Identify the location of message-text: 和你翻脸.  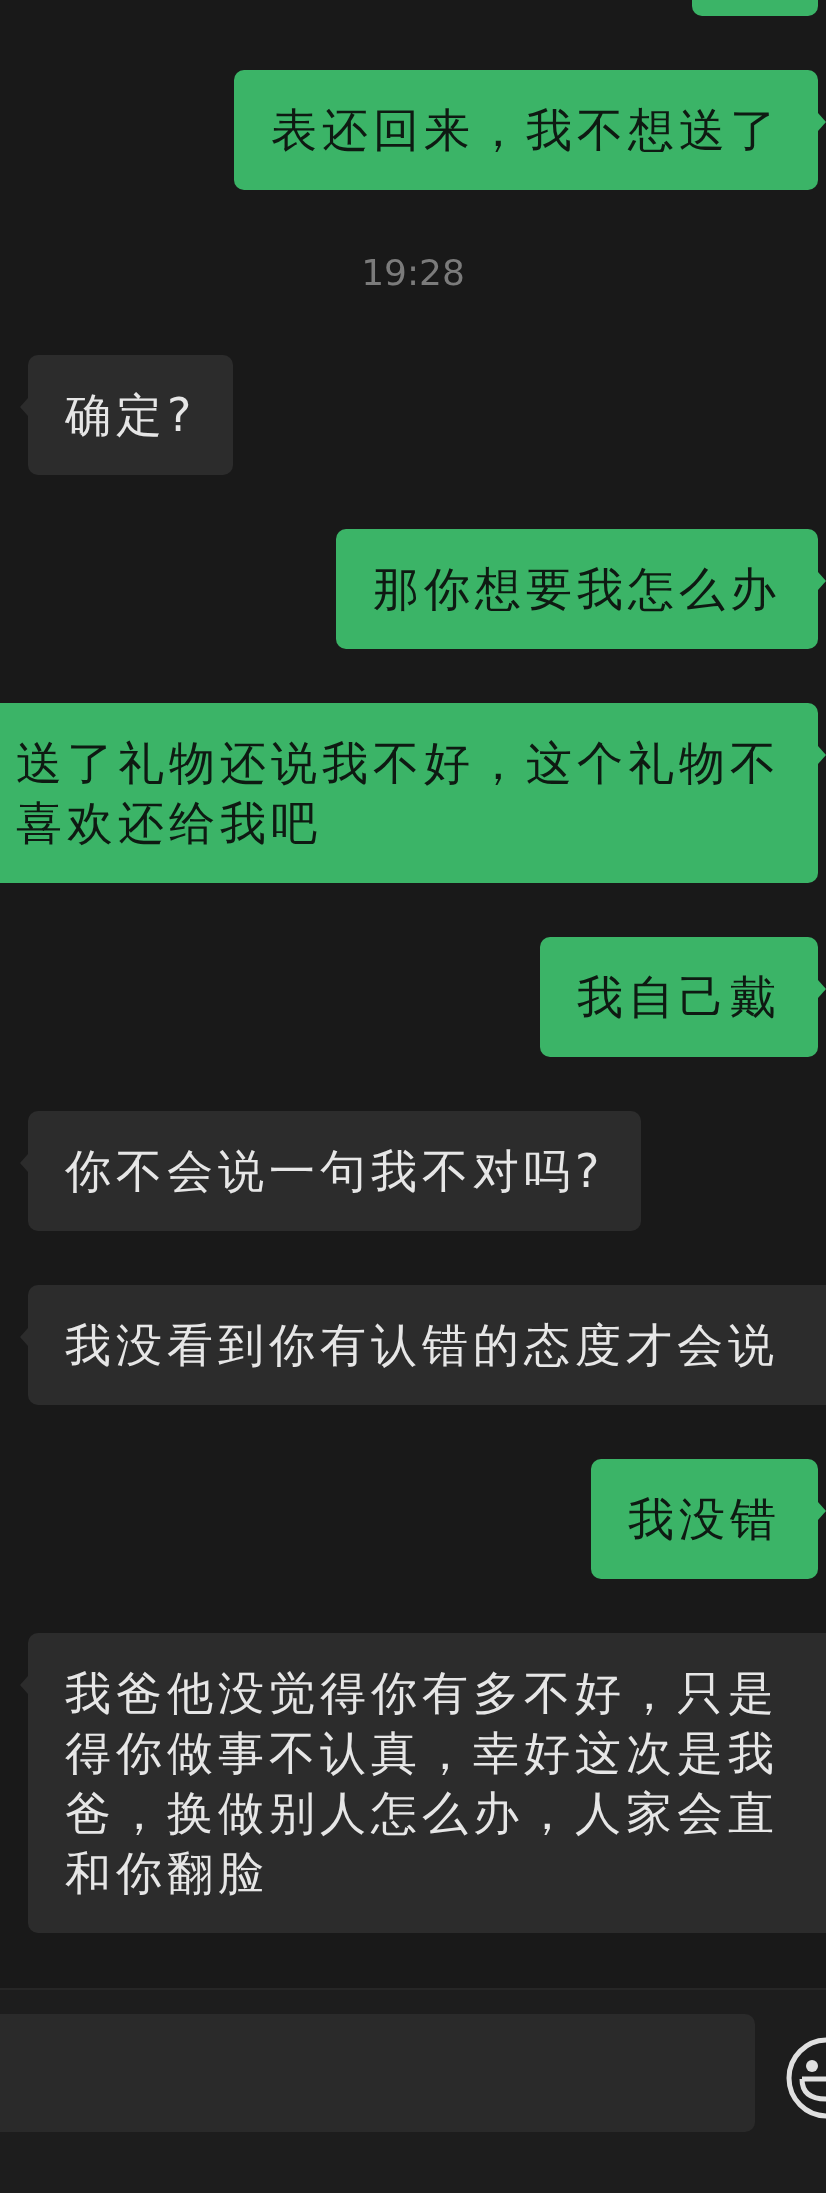
(167, 1873).